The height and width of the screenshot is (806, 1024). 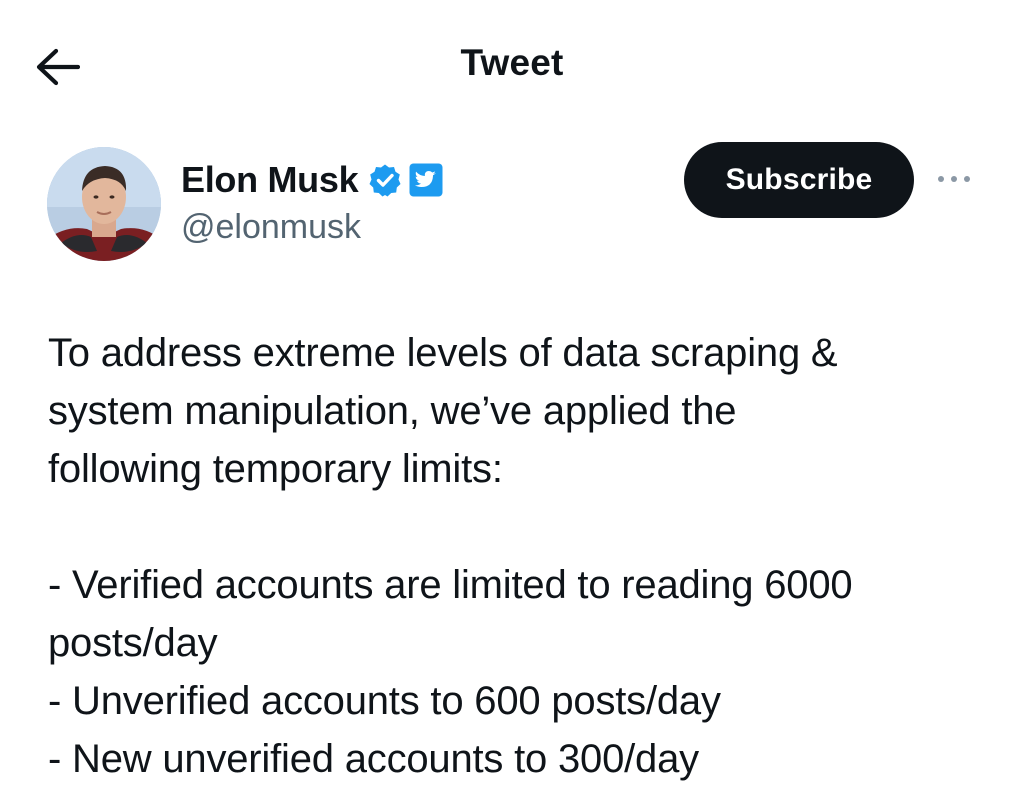 I want to click on name-line: Elon Musk, so click(x=312, y=180).